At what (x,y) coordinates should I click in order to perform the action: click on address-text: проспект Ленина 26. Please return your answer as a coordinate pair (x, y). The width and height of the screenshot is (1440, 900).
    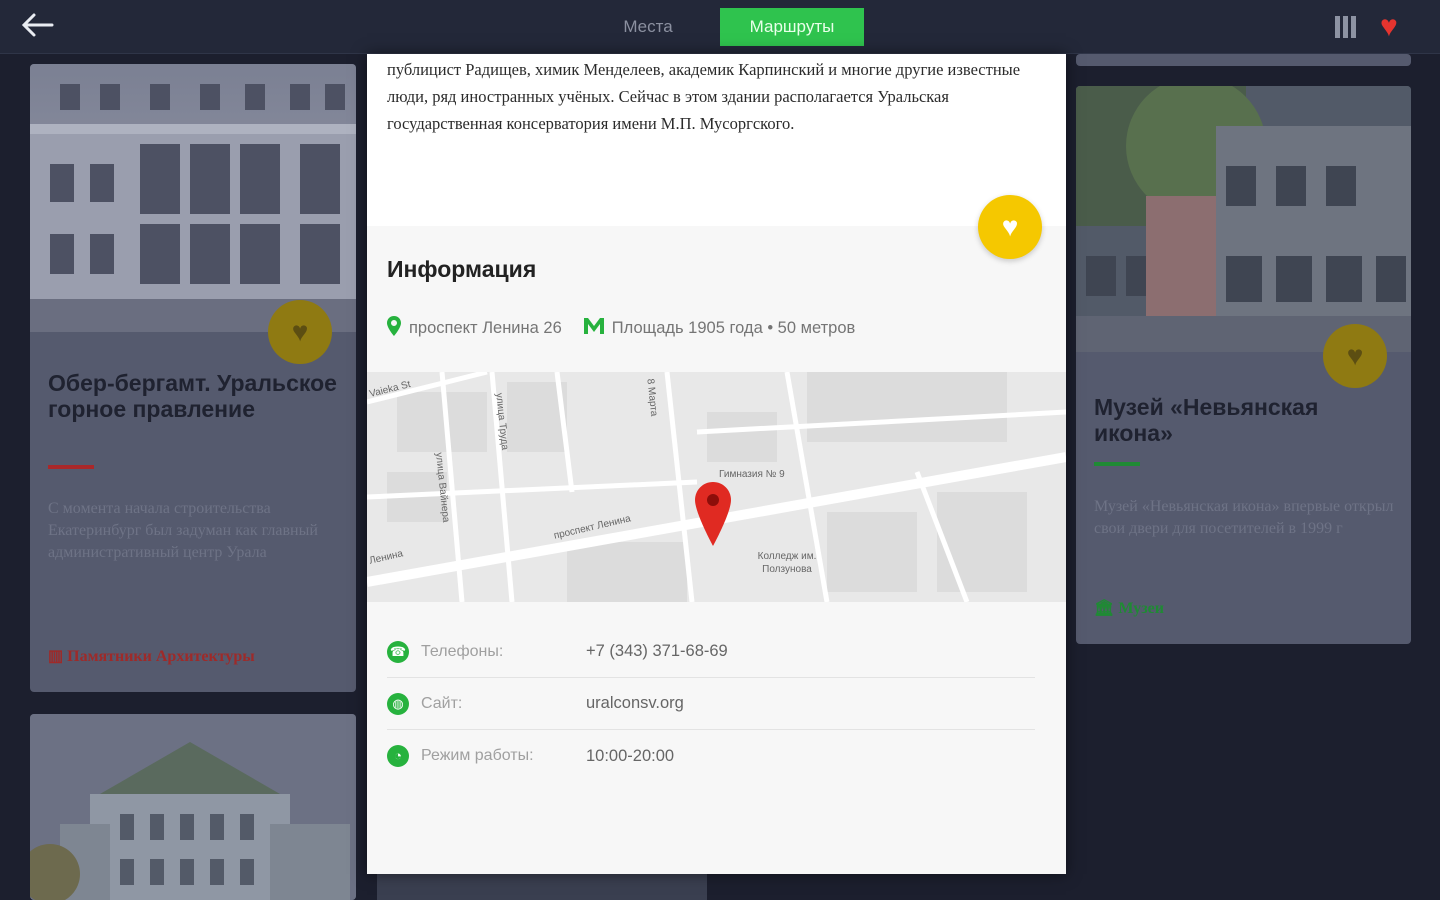
    Looking at the image, I should click on (485, 328).